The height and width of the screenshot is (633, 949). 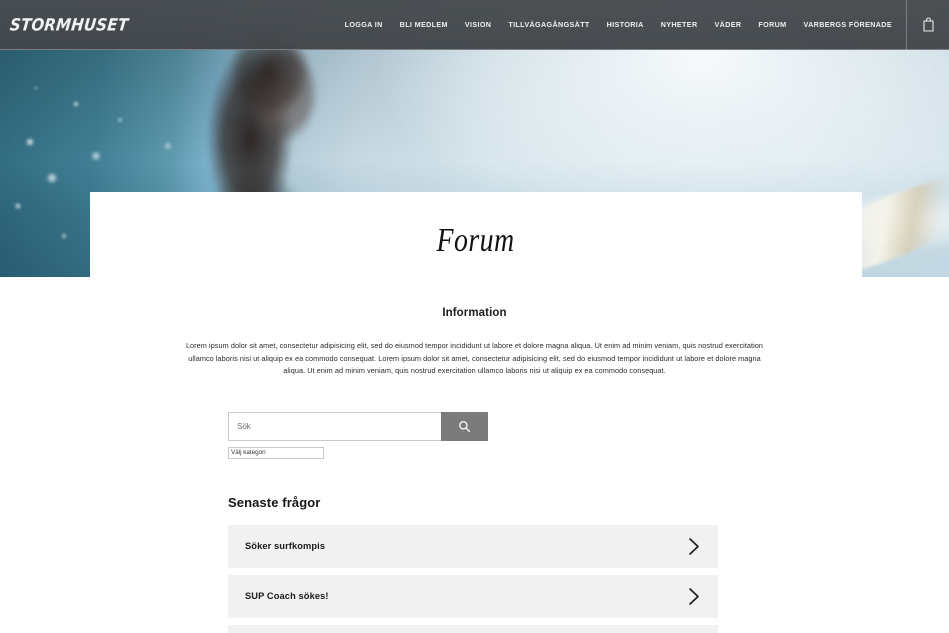 I want to click on search-button, so click(x=464, y=426).